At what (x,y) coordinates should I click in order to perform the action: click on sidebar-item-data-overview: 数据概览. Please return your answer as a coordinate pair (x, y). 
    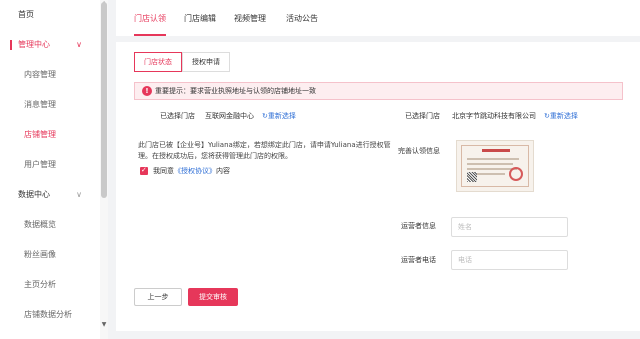
    Looking at the image, I should click on (50, 225).